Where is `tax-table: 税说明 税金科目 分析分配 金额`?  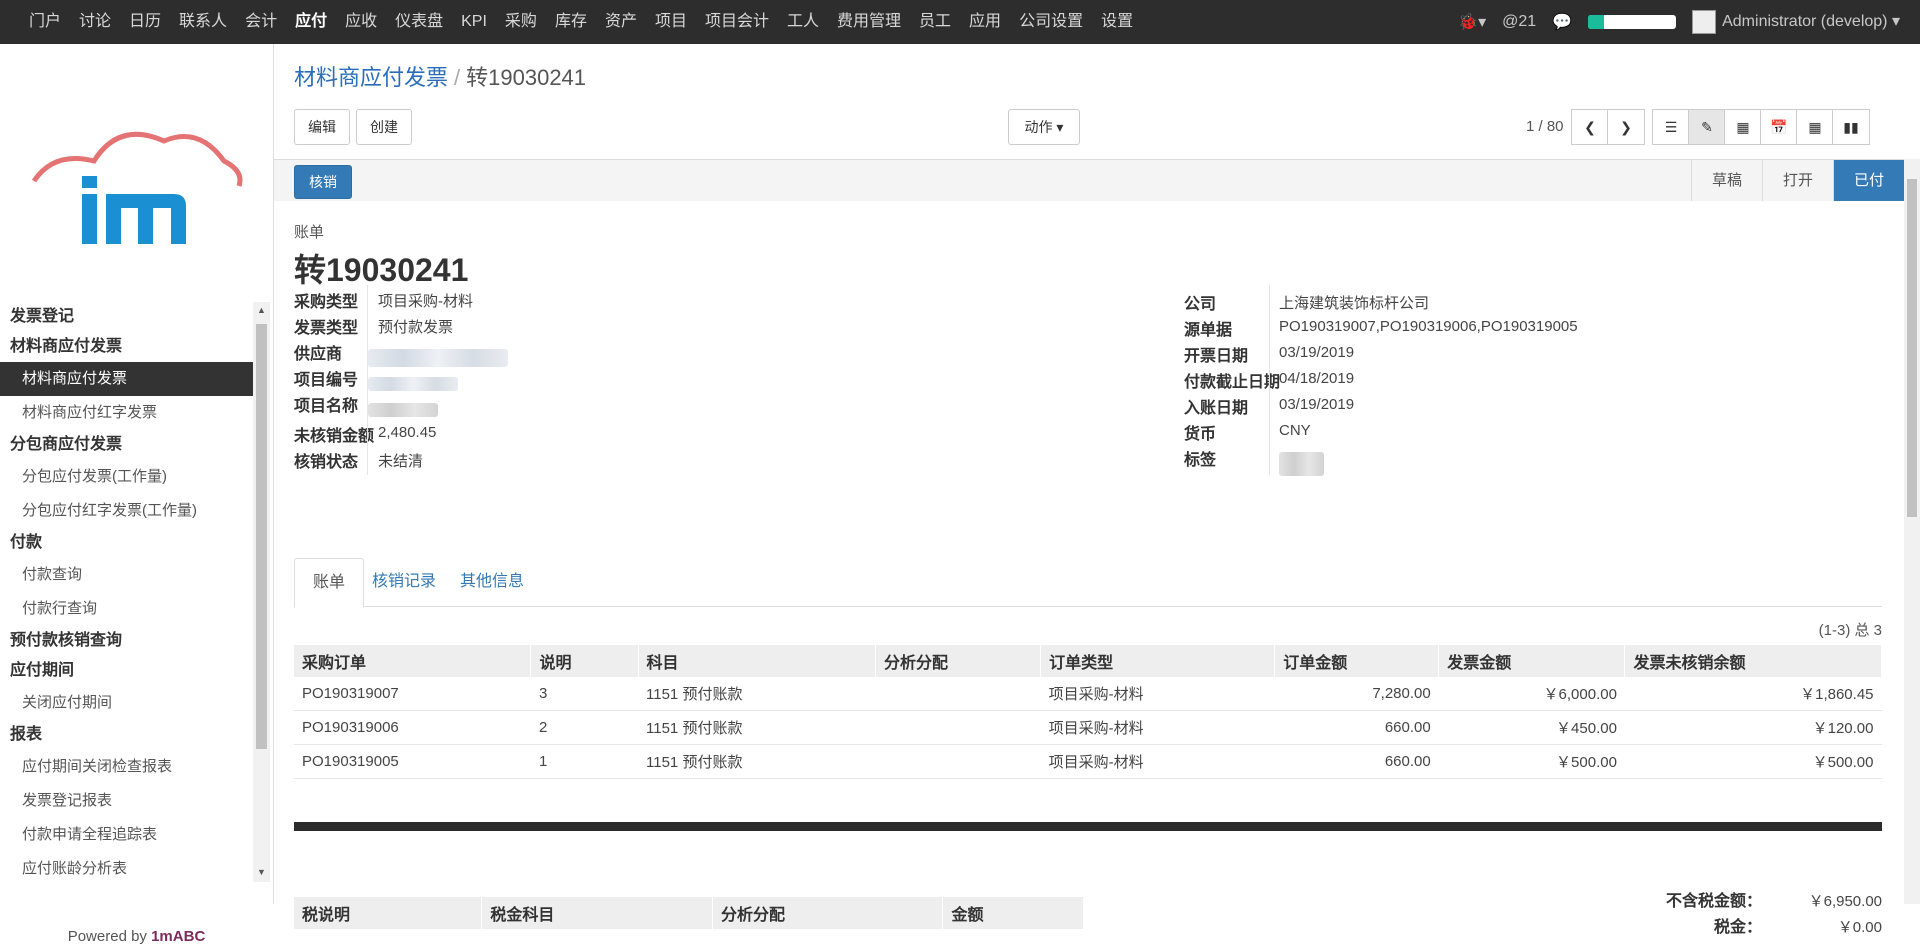 tax-table: 税说明 税金科目 分析分配 金额 is located at coordinates (689, 913).